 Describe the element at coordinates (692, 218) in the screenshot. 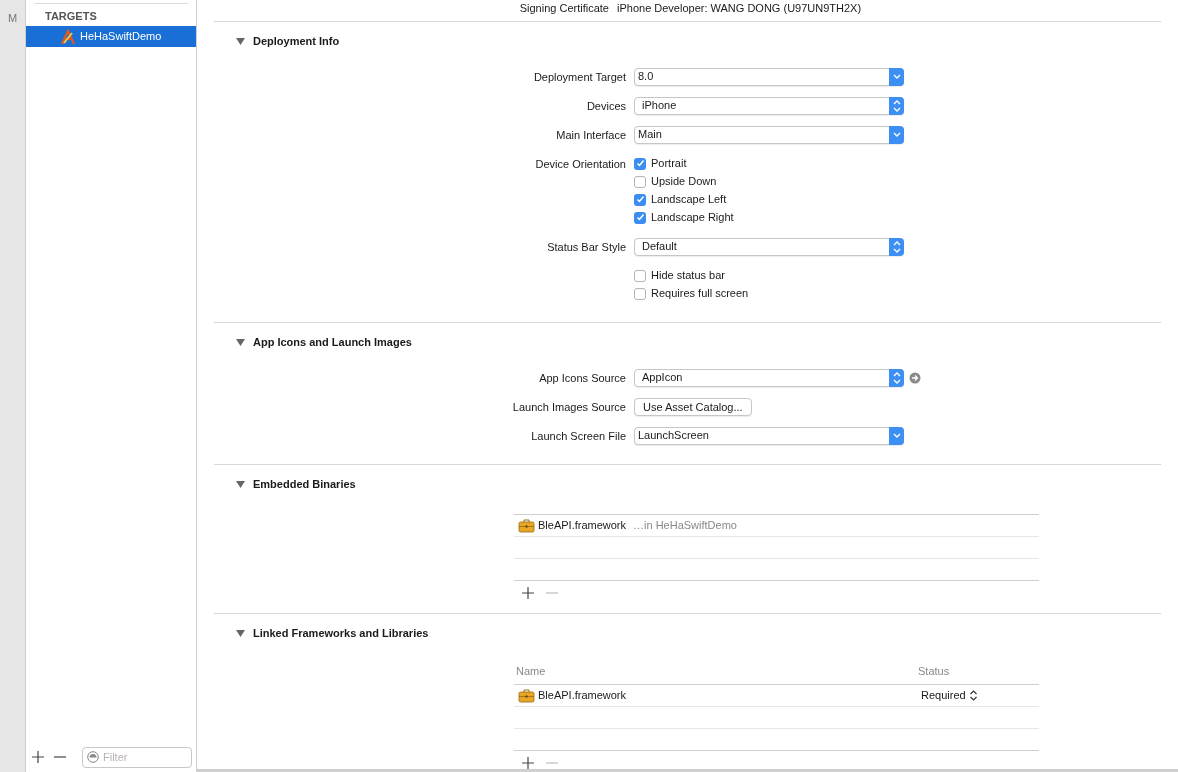

I see `checkbox-label: Landscape Right` at that location.